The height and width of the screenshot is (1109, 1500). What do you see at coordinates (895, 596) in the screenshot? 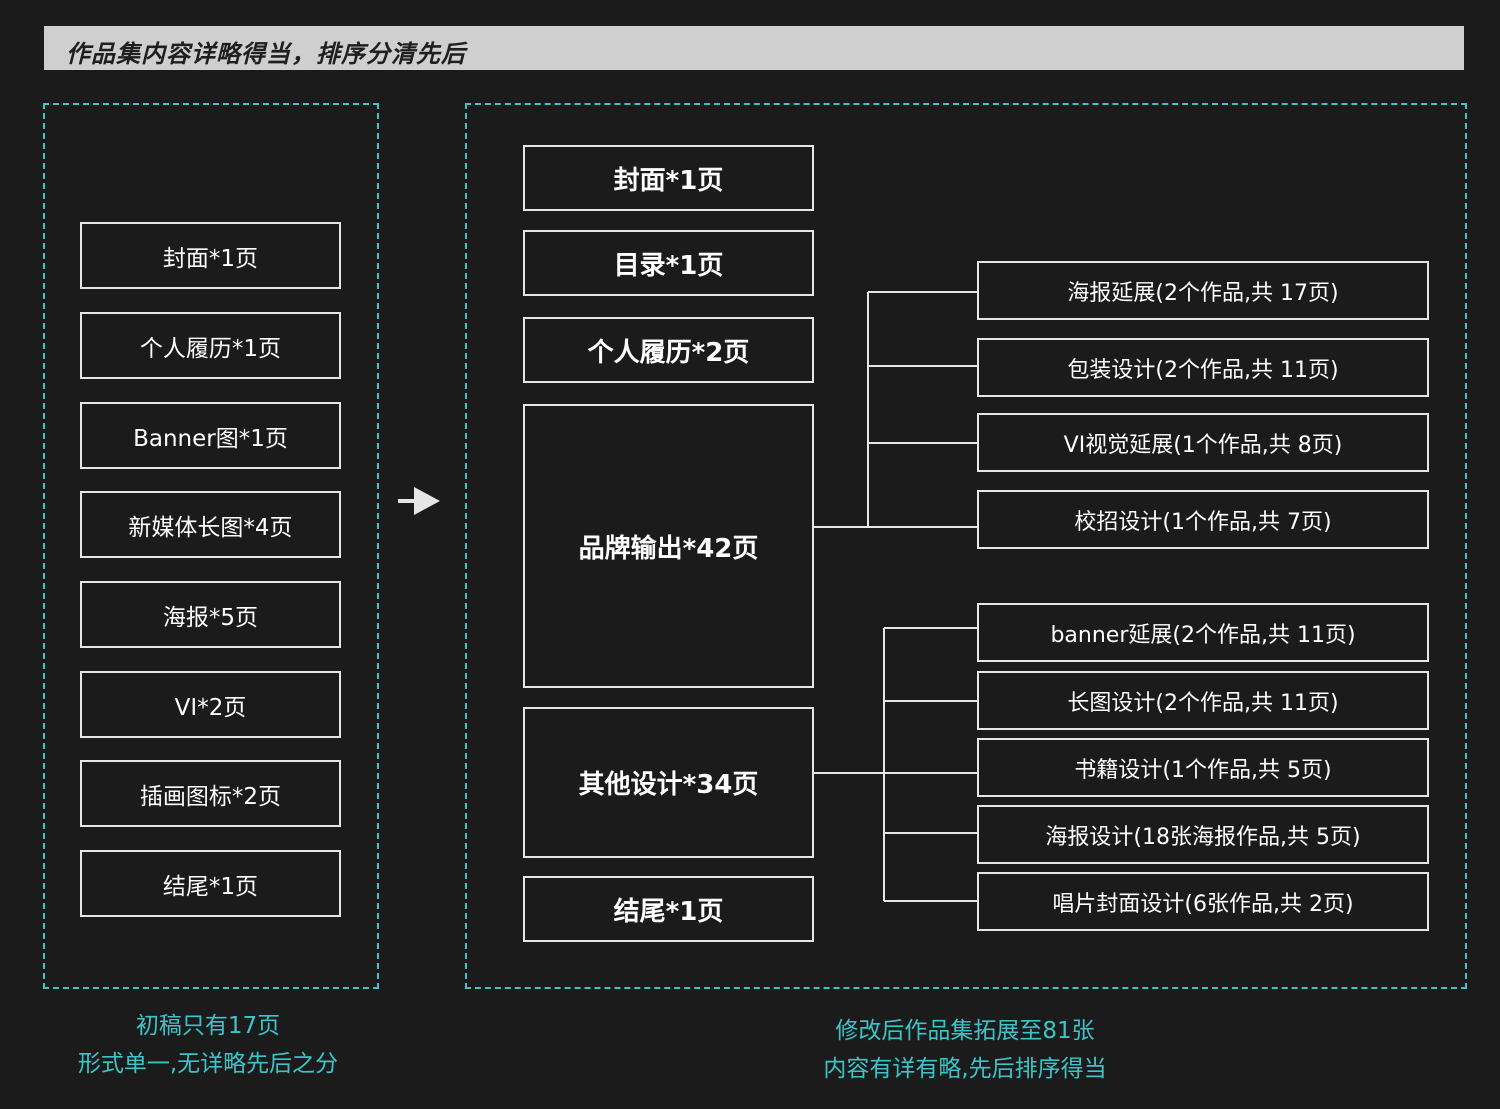
I see `connector-lines` at bounding box center [895, 596].